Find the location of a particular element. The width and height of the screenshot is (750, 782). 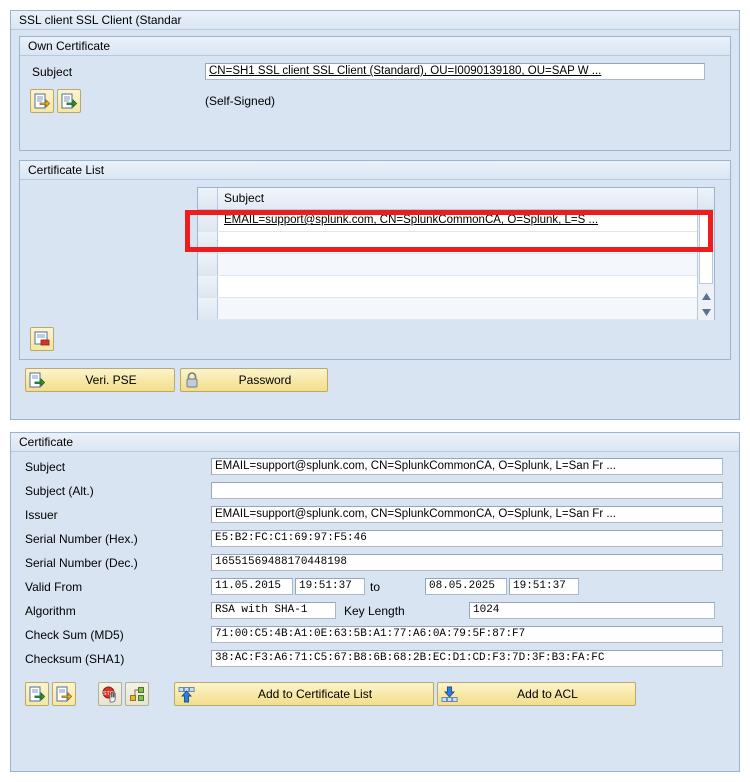

key-length-label: Key Length is located at coordinates (374, 610).